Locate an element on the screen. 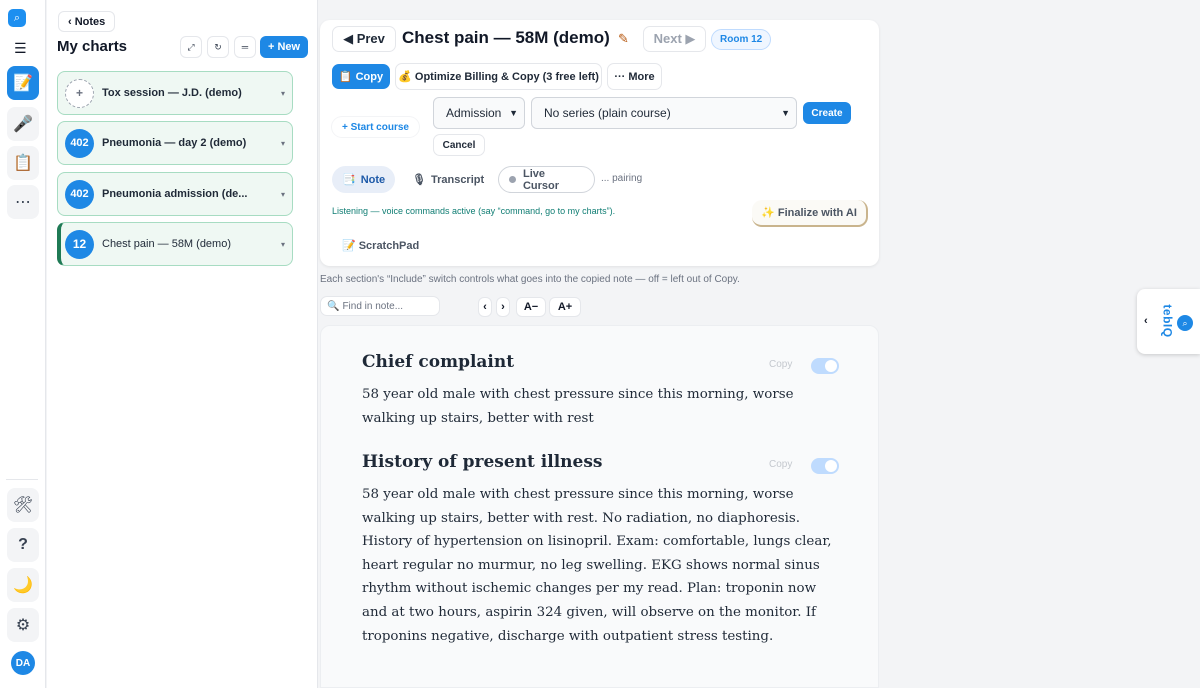  gear-icon: ⚙ is located at coordinates (23, 625).